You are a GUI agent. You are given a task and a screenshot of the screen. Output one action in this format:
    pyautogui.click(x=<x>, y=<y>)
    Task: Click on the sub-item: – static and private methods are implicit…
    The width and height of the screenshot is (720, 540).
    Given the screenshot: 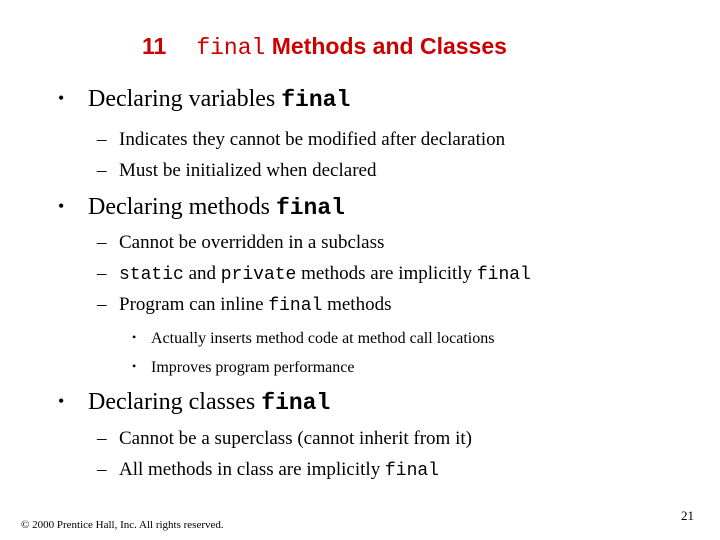 What is the action you would take?
    pyautogui.click(x=314, y=274)
    